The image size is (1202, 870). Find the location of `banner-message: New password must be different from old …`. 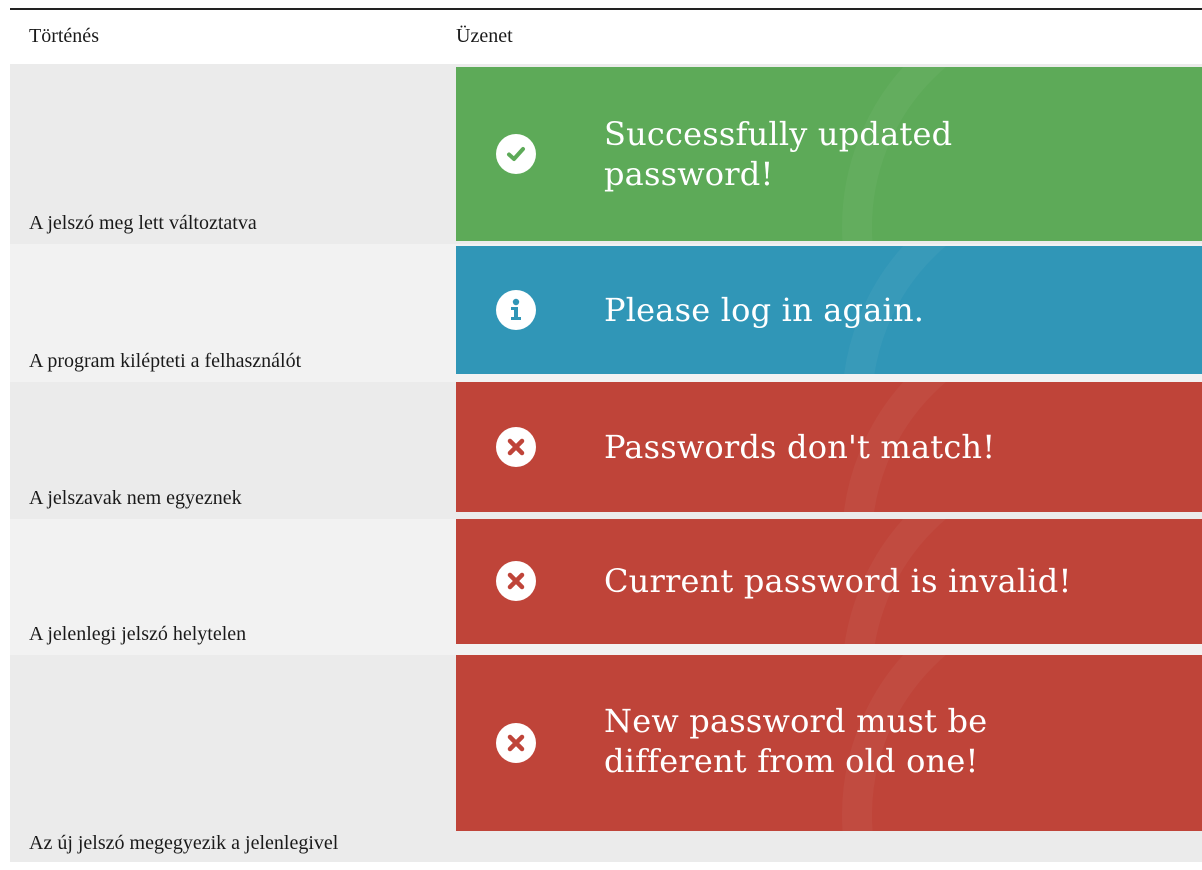

banner-message: New password must be different from old … is located at coordinates (893, 741).